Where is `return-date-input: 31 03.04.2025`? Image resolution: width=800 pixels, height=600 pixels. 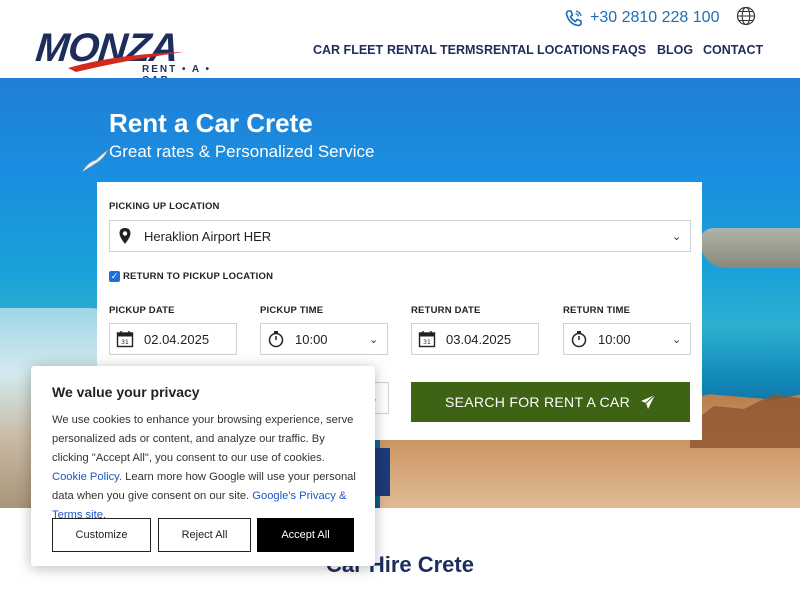 return-date-input: 31 03.04.2025 is located at coordinates (475, 339).